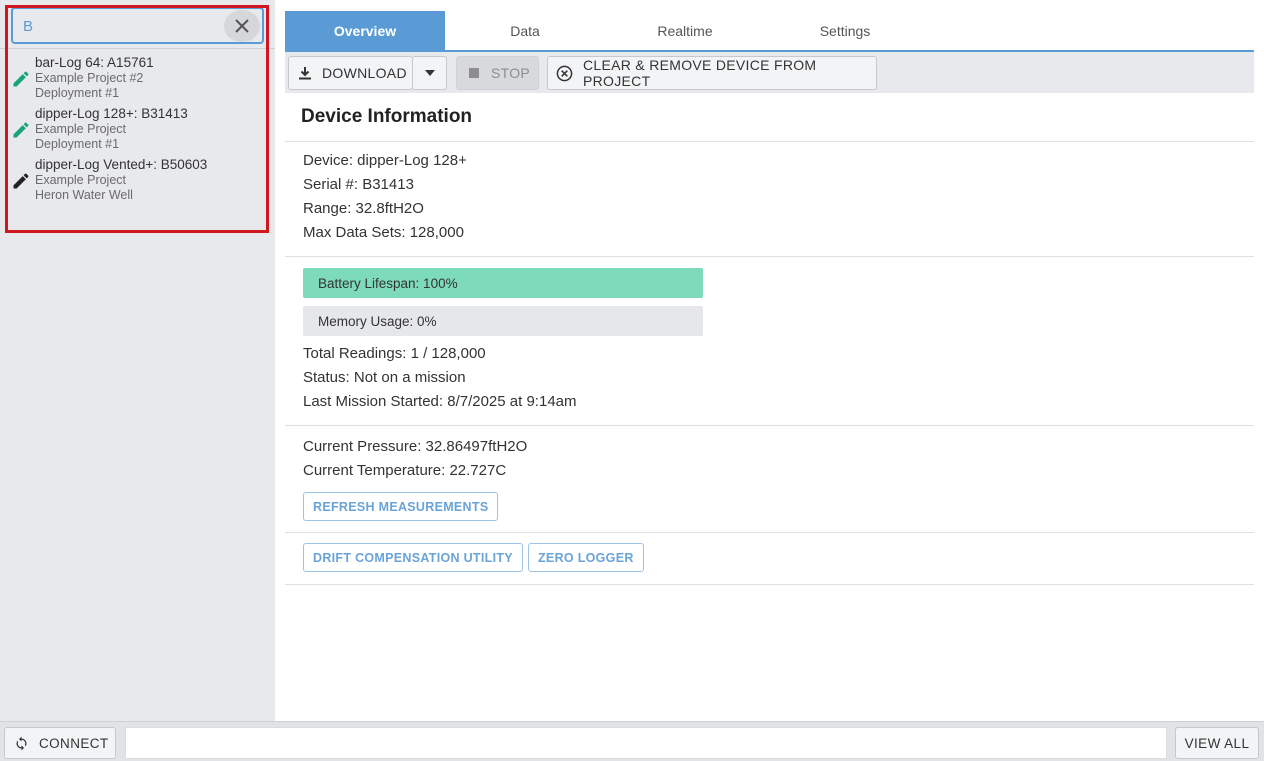 The width and height of the screenshot is (1264, 761). I want to click on caret-down-icon, so click(429, 73).